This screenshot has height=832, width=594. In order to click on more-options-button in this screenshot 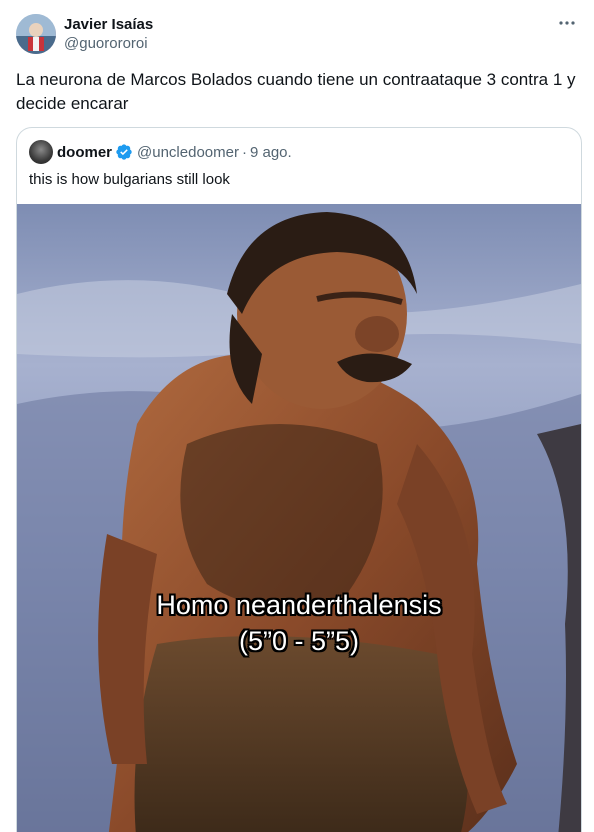, I will do `click(567, 23)`.